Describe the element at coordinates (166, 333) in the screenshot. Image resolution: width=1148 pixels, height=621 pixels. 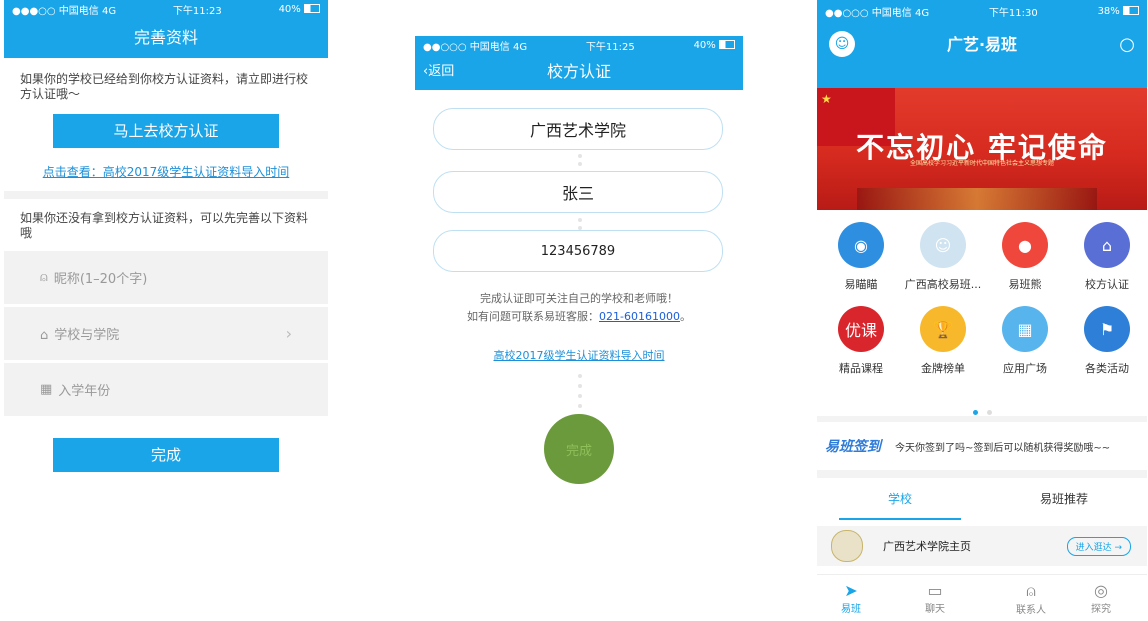
I see `school-field: ⌂ 学校与学院 ›` at that location.